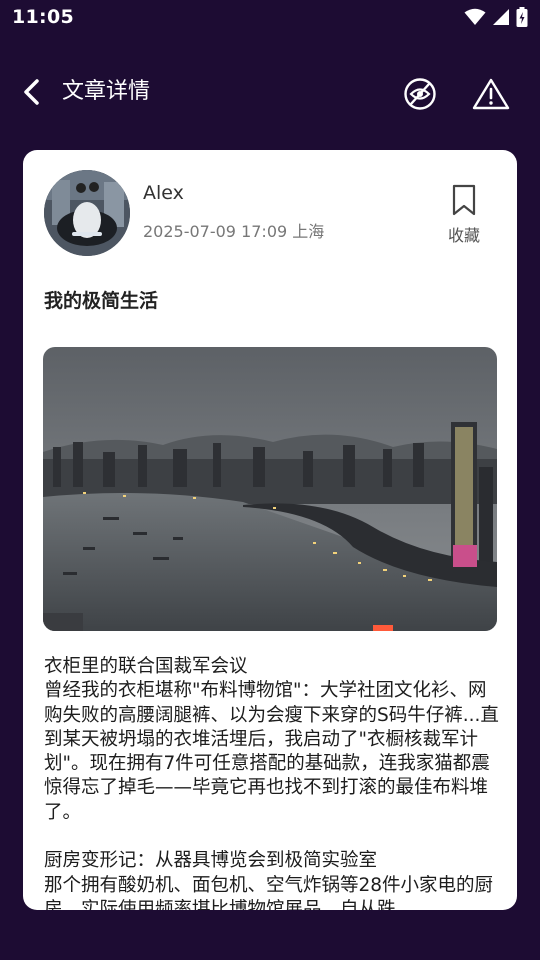  I want to click on avatar-image, so click(87, 213).